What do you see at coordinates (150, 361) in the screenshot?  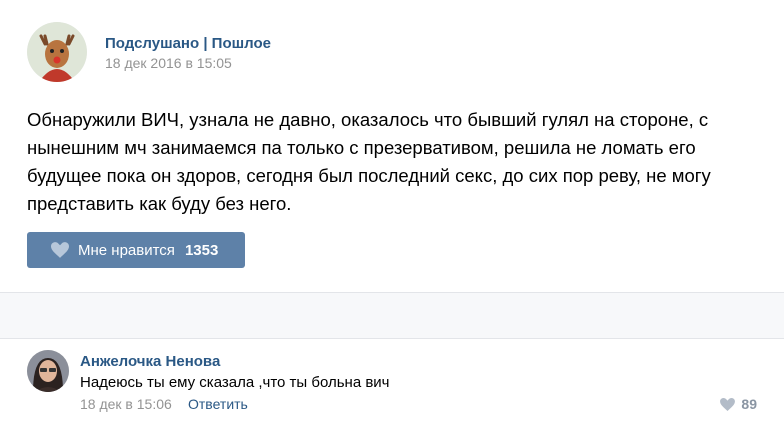 I see `comment-author-link: Анжелочка Ненова` at bounding box center [150, 361].